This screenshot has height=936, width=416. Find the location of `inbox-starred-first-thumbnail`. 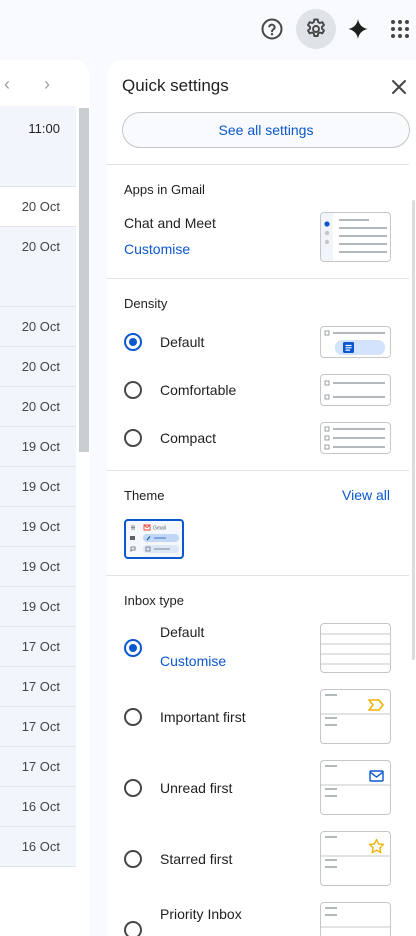

inbox-starred-first-thumbnail is located at coordinates (355, 858).